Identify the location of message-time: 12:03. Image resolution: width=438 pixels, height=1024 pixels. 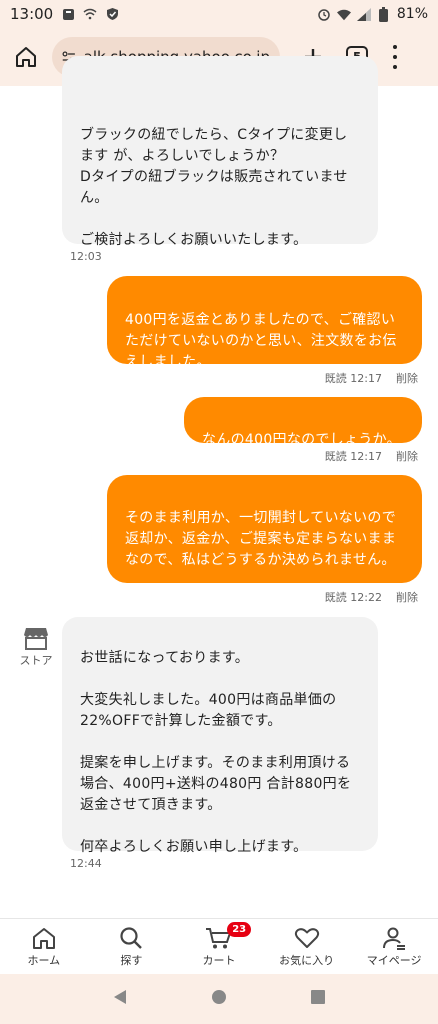
(86, 256).